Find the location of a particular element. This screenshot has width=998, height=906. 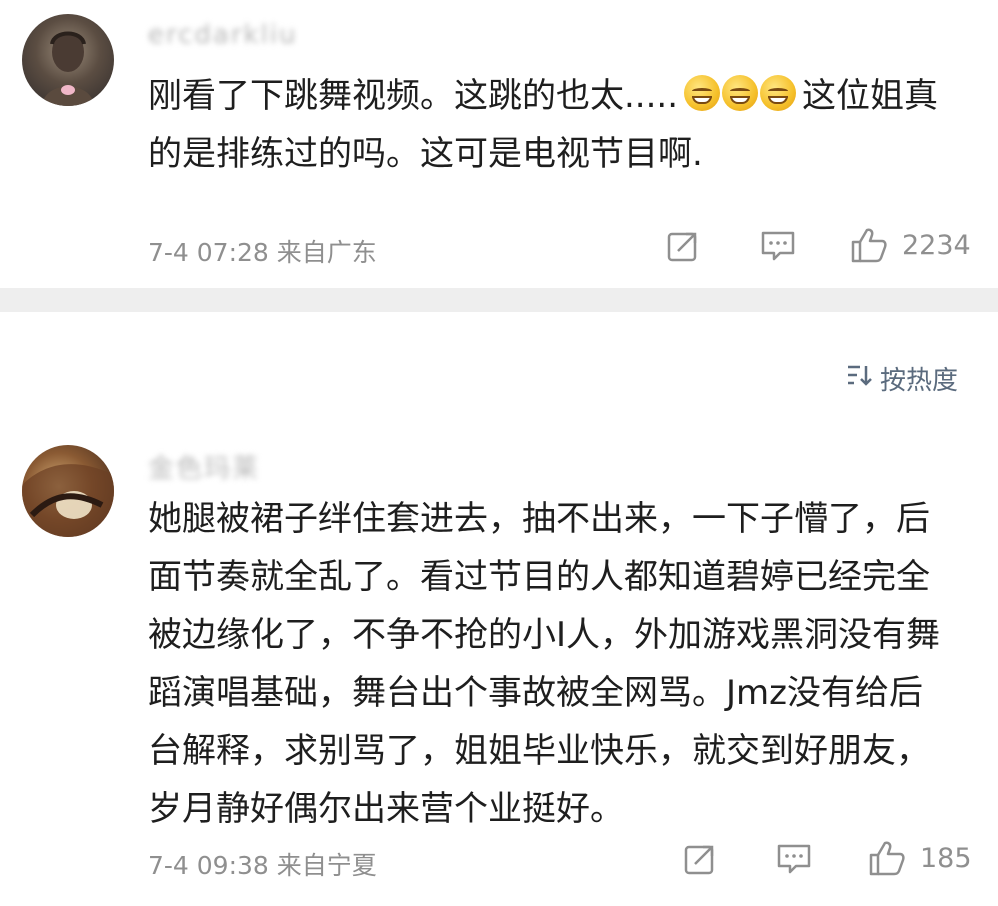

like-button: 2234 is located at coordinates (910, 245).